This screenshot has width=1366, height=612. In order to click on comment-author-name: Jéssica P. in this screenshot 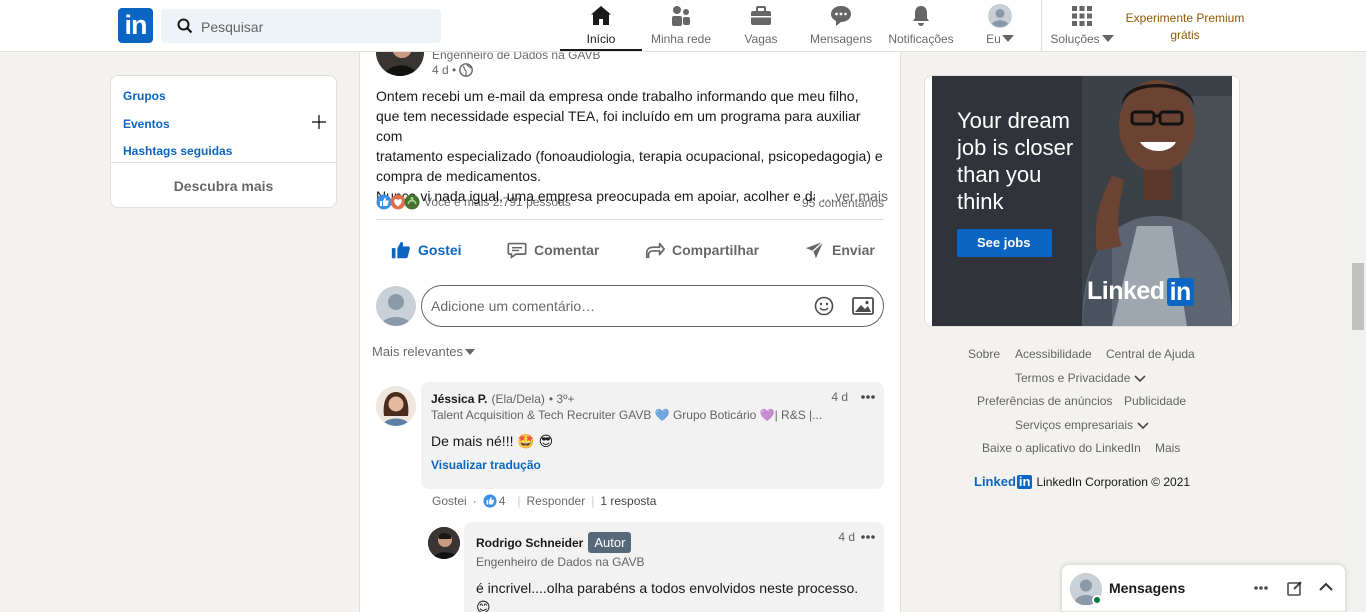, I will do `click(459, 399)`.